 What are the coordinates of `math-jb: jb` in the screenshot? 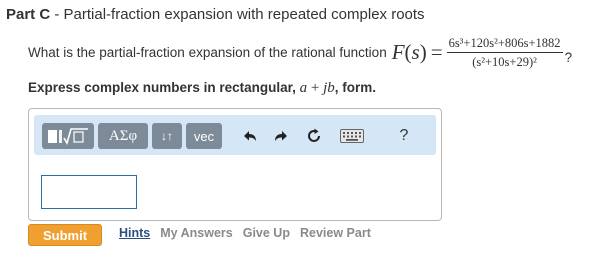 It's located at (329, 88).